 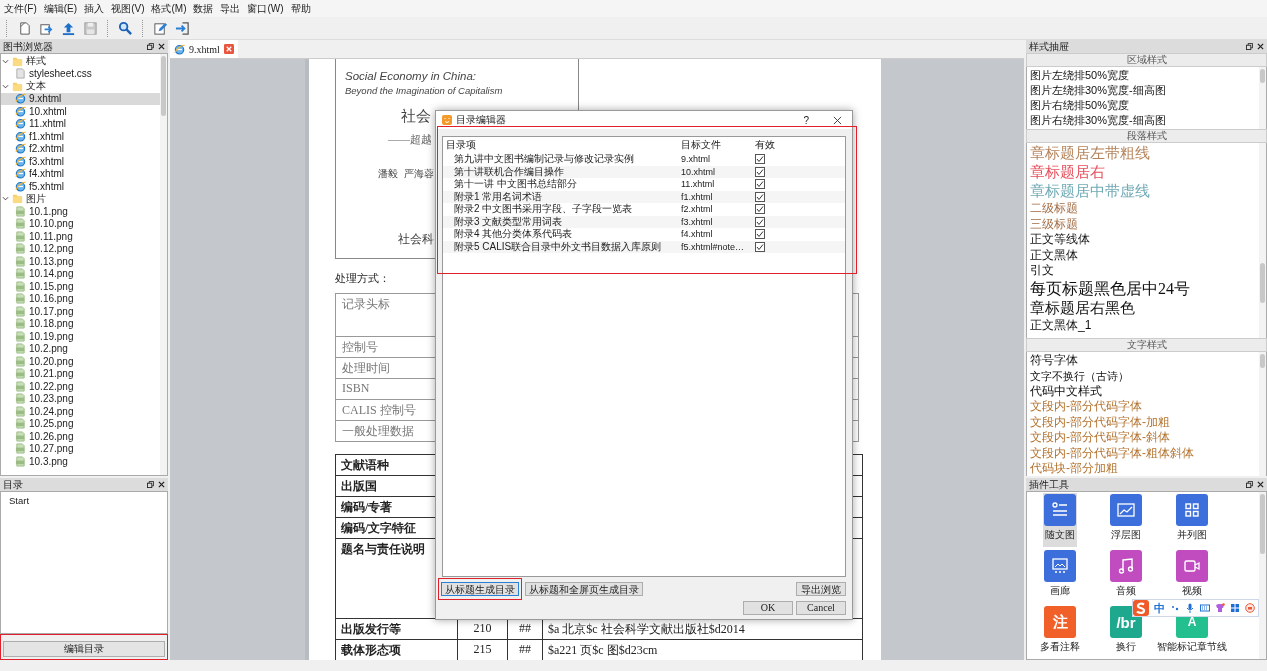 I want to click on keyboard-icon, so click(x=1205, y=608).